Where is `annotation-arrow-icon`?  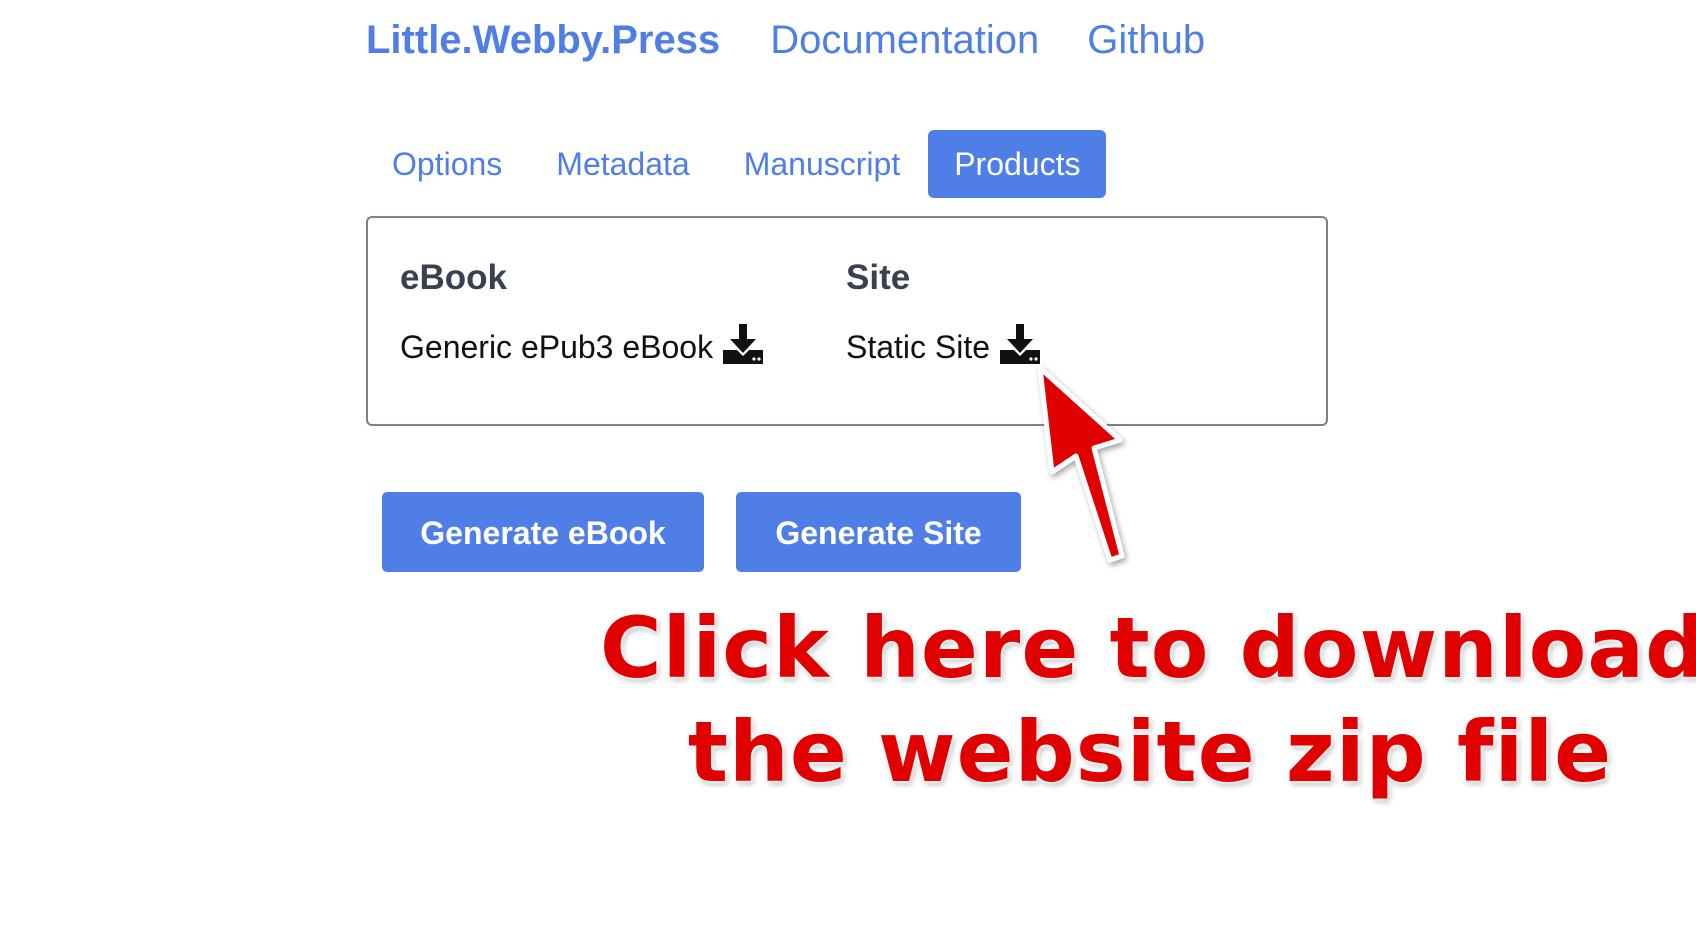 annotation-arrow-icon is located at coordinates (1081, 464).